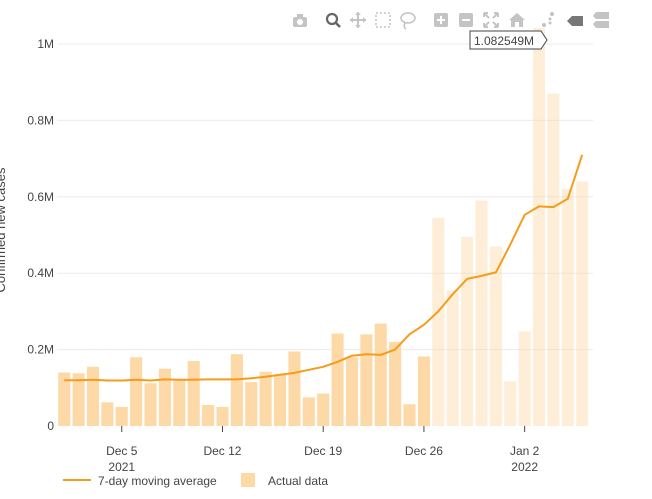 Image resolution: width=652 pixels, height=499 pixels. I want to click on autoscale-icon, so click(491, 20).